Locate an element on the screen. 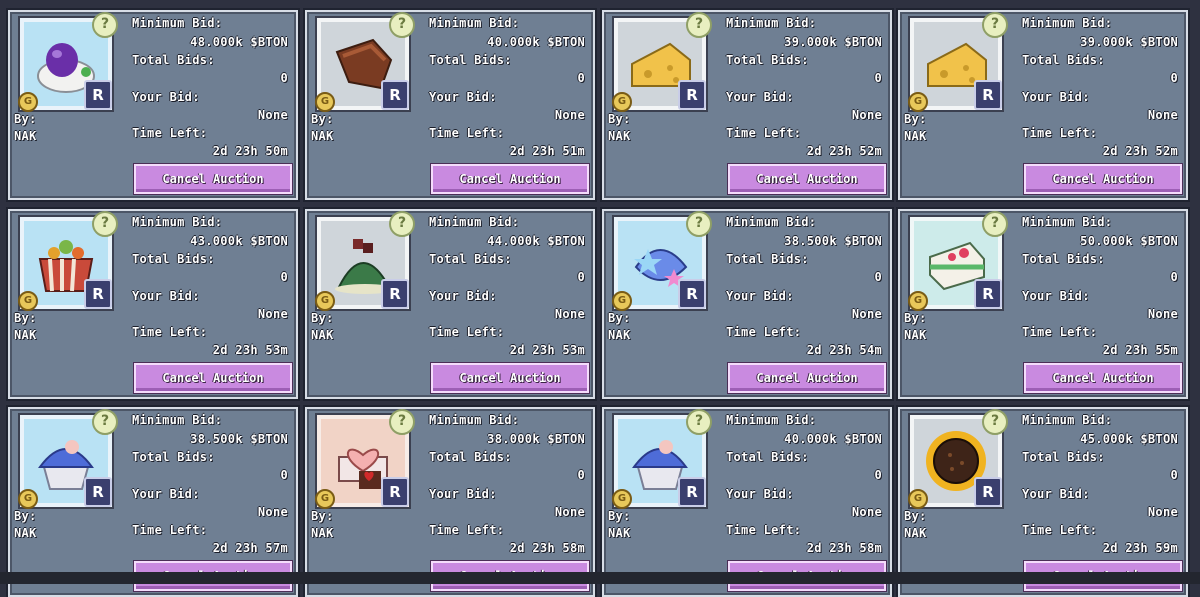 The width and height of the screenshot is (1200, 597). min-bid-value: 40.000k $BTON is located at coordinates (833, 439).